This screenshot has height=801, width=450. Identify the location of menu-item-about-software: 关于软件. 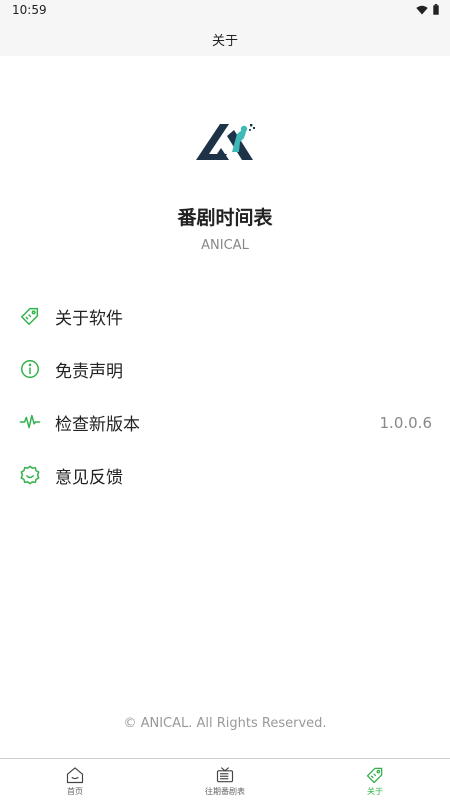
(225, 316).